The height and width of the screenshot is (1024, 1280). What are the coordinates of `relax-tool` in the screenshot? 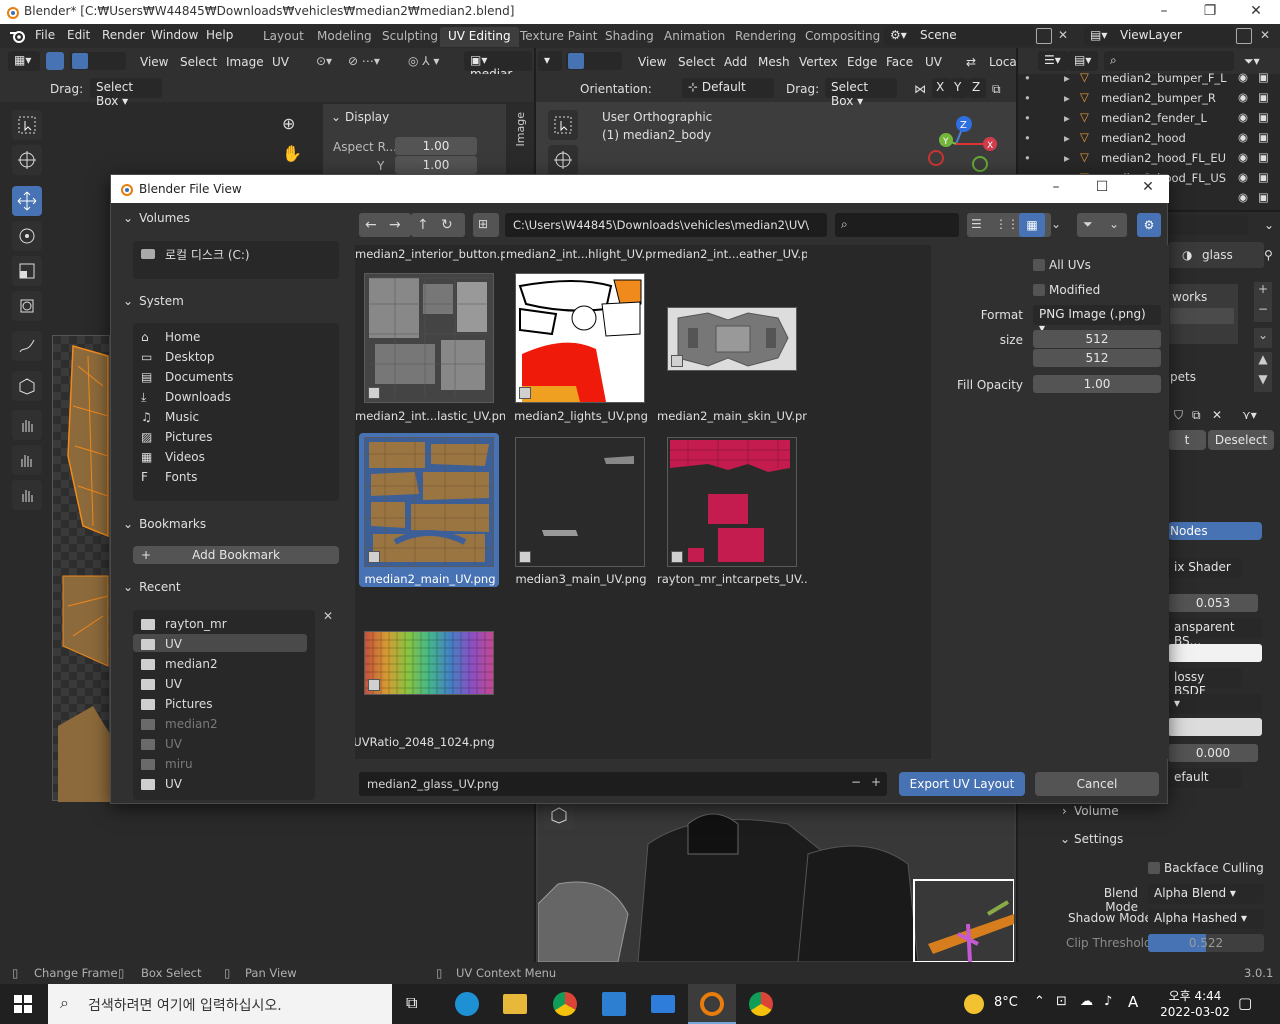 It's located at (27, 460).